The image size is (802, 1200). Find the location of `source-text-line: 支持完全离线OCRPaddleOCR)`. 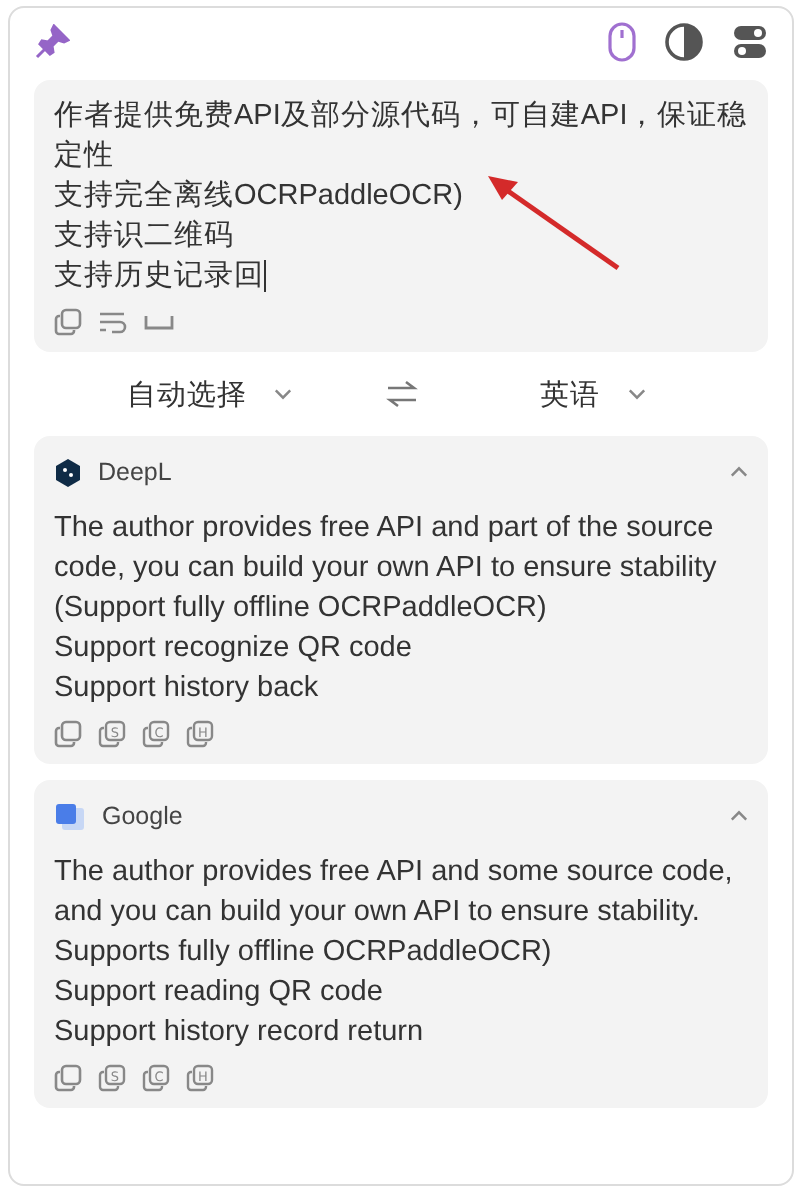

source-text-line: 支持完全离线OCRPaddleOCR) is located at coordinates (259, 196).